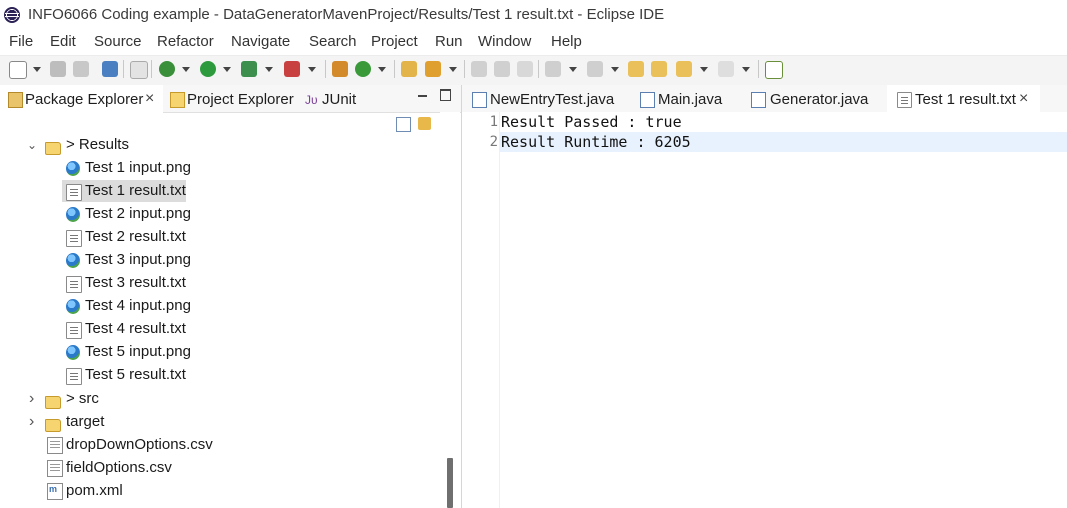 The image size is (1067, 508). I want to click on external-tools-icon, so click(292, 69).